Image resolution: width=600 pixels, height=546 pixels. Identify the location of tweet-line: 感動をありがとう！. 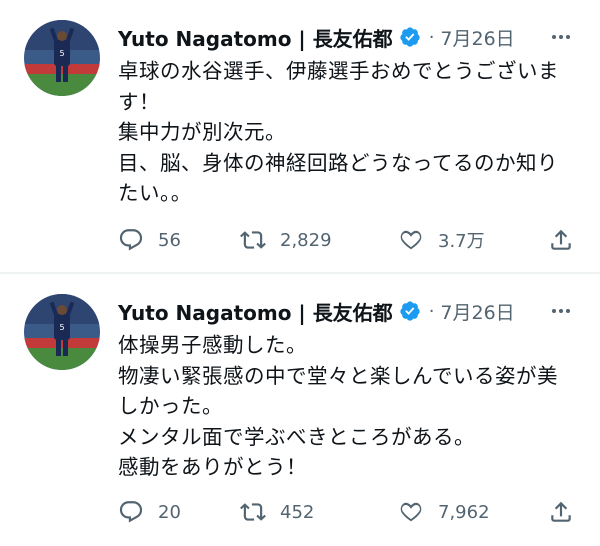
(212, 467).